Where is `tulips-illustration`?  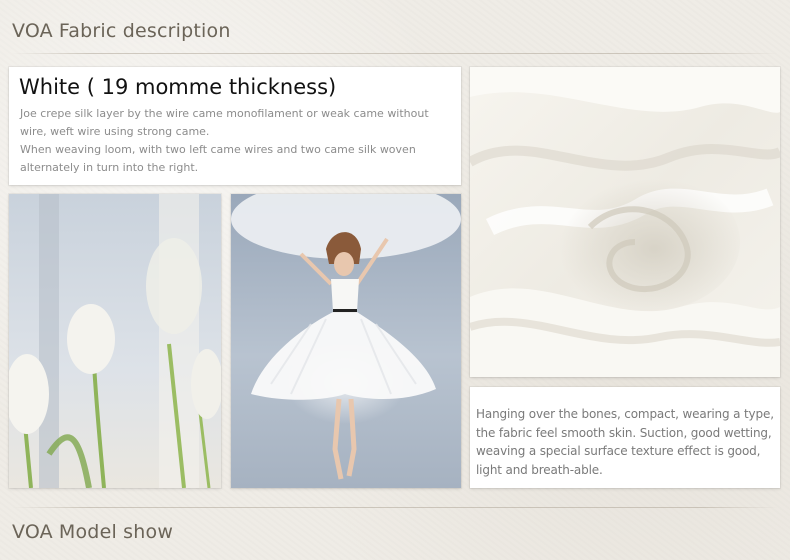
tulips-illustration is located at coordinates (115, 341).